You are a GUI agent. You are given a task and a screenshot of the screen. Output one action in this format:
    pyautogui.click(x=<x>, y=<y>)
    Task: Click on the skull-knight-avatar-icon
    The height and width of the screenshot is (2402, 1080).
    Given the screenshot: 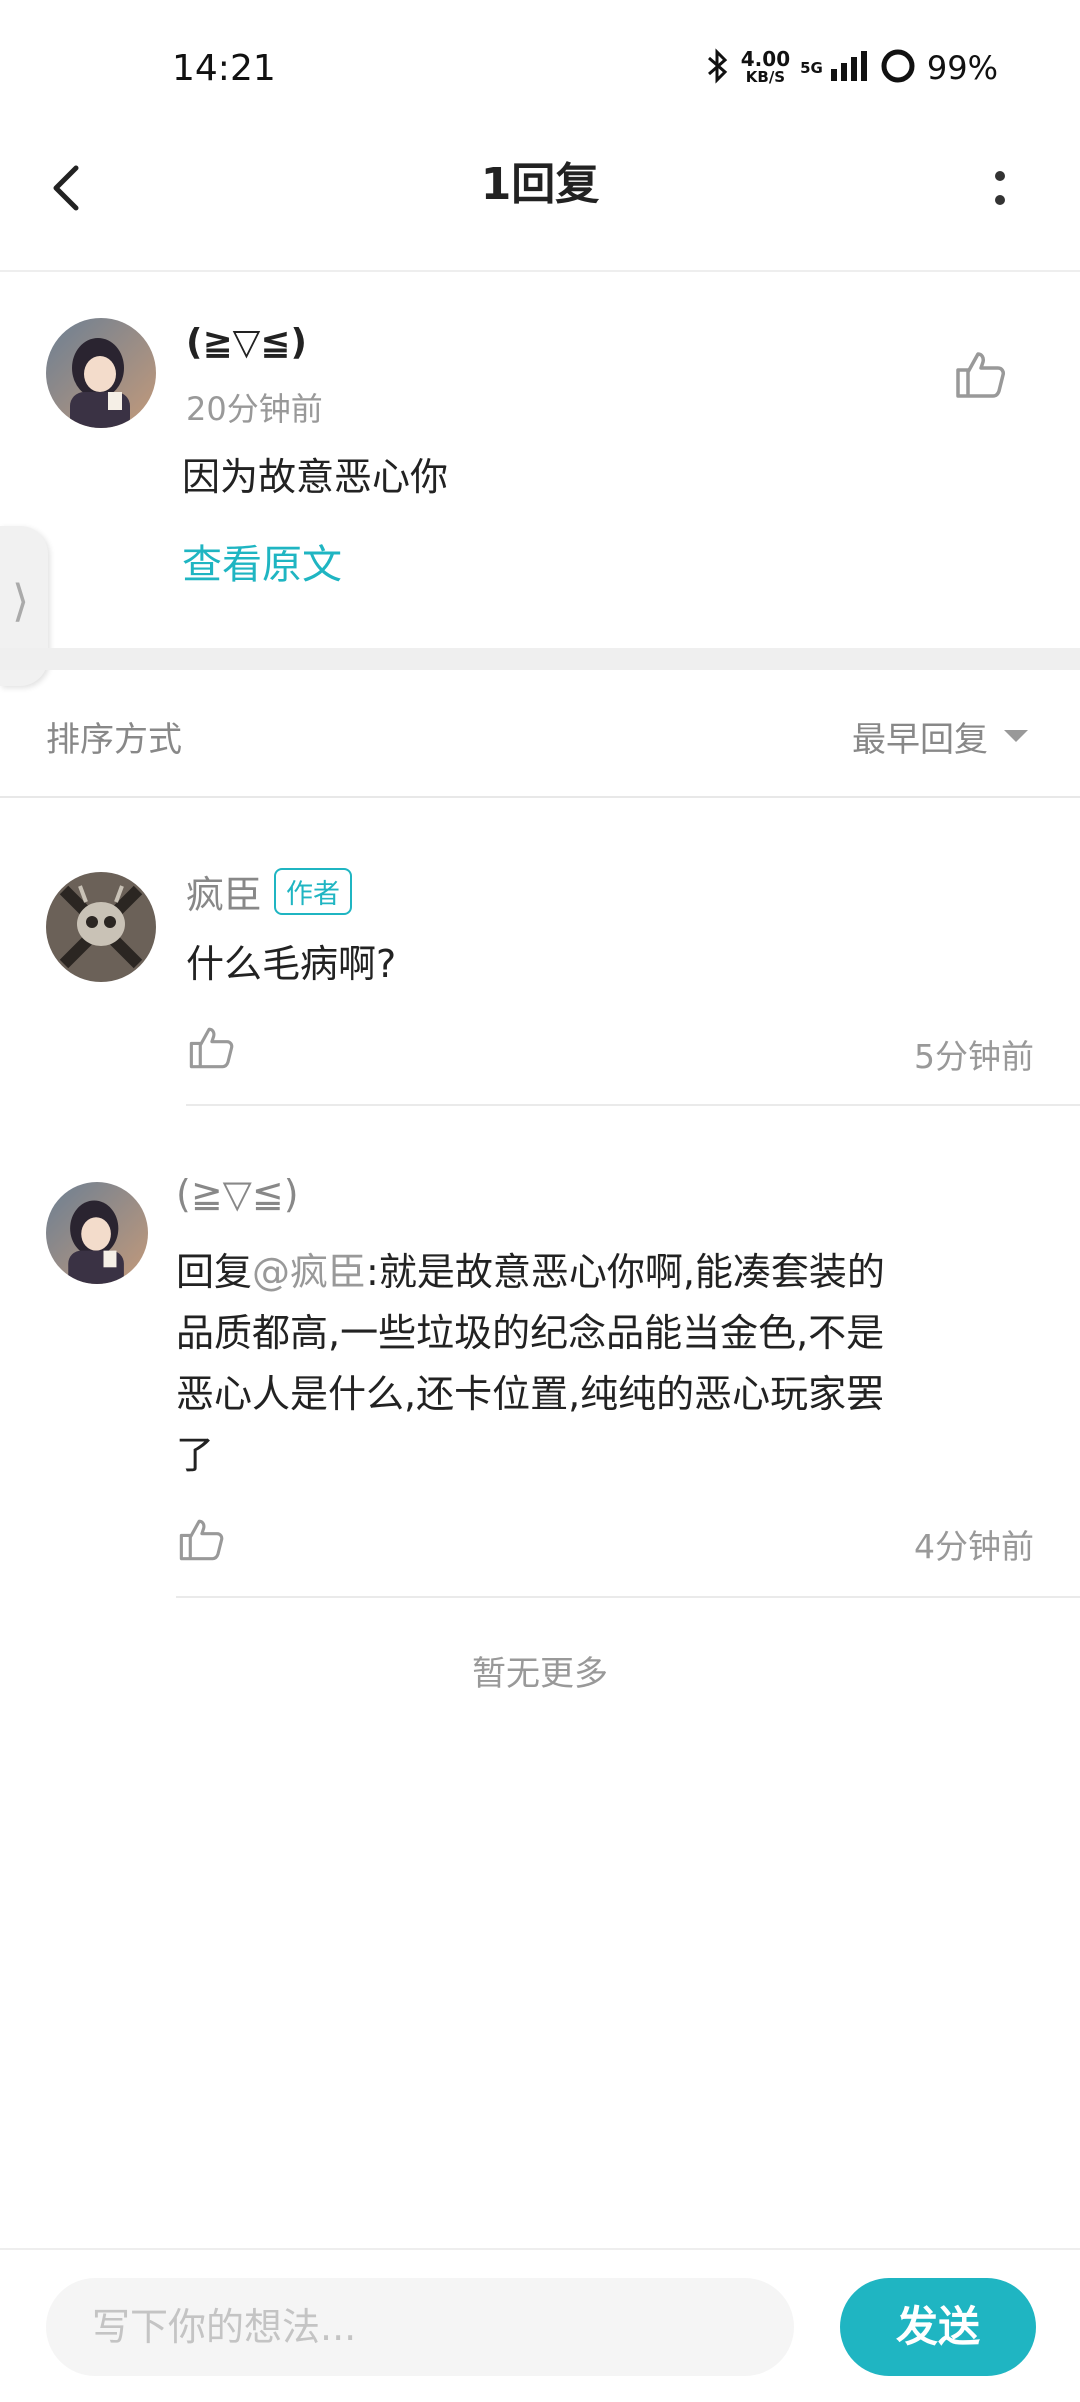 What is the action you would take?
    pyautogui.click(x=101, y=927)
    